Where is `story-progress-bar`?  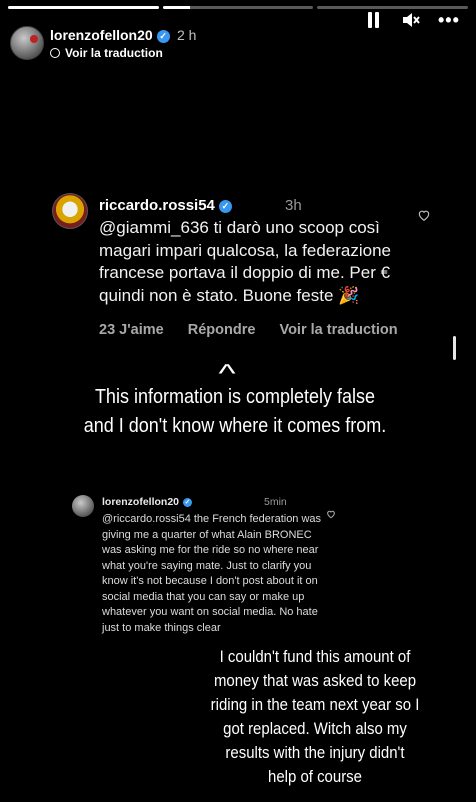 story-progress-bar is located at coordinates (238, 7).